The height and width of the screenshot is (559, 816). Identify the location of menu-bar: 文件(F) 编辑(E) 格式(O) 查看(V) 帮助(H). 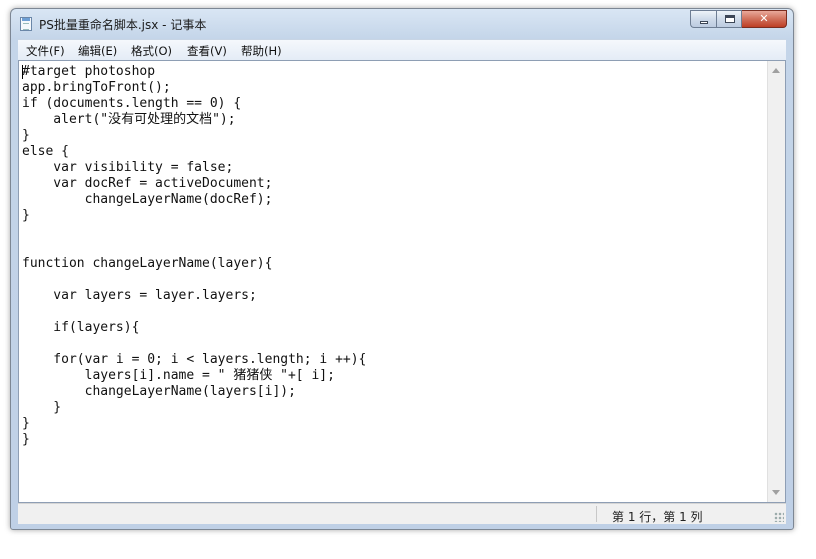
(402, 49).